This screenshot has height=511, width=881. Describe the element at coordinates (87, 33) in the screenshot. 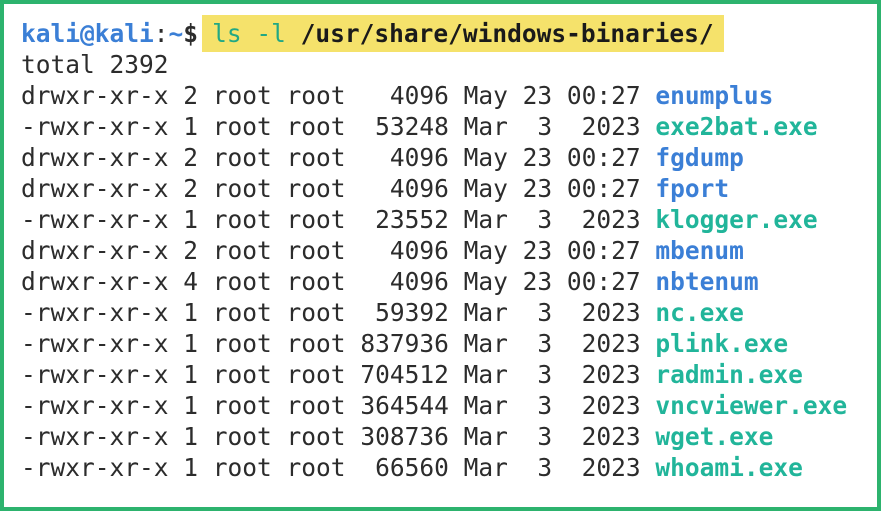

I see `prompt-user-host: kali@kali` at that location.